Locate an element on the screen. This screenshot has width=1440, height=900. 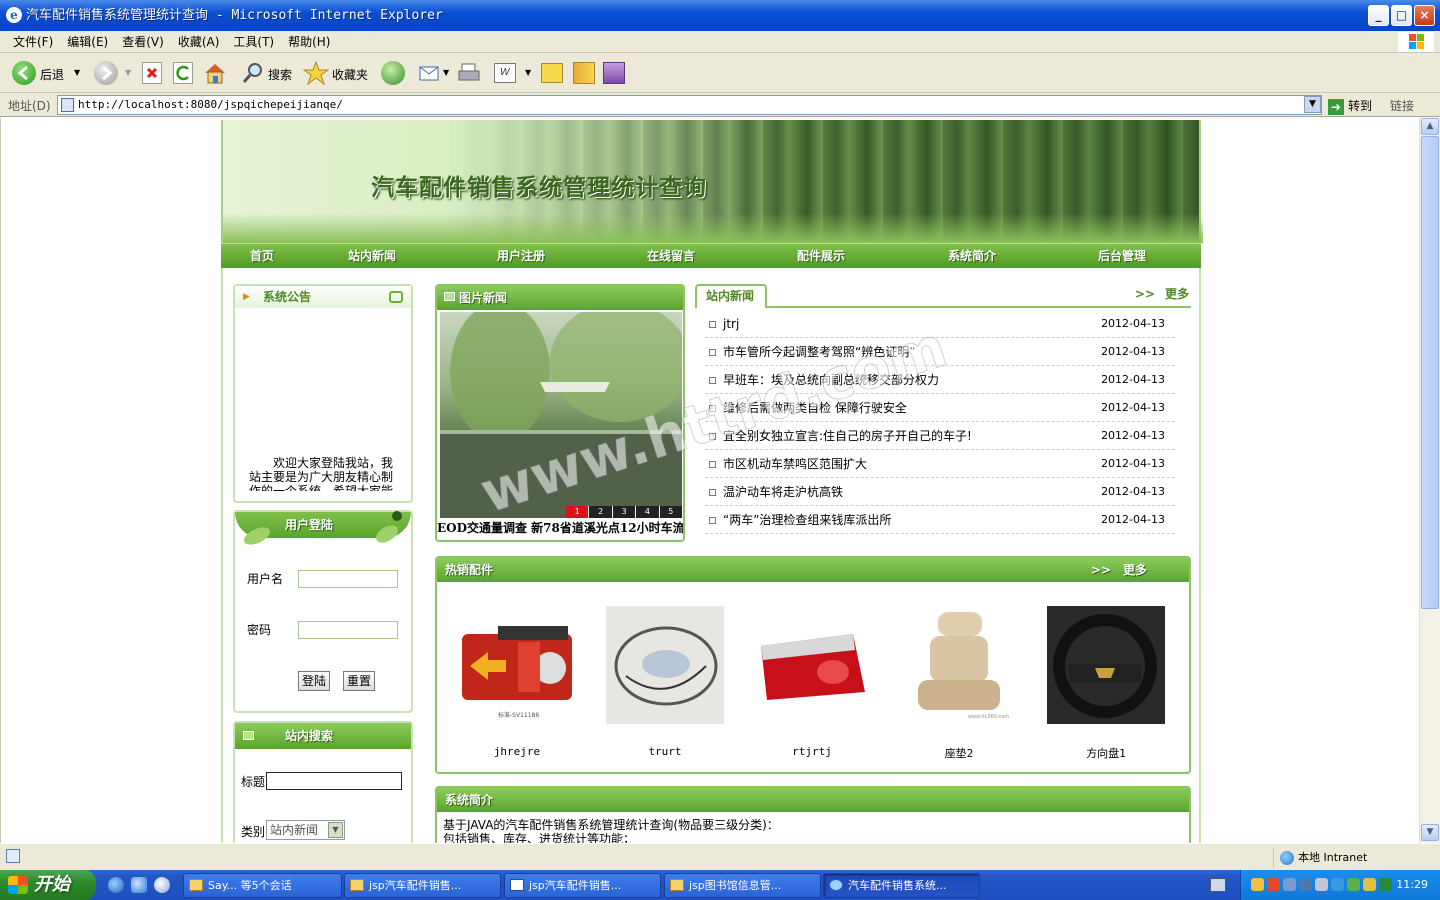
news-item: 温沪动车将走沪杭高铁 2012-04-13 is located at coordinates (940, 492).